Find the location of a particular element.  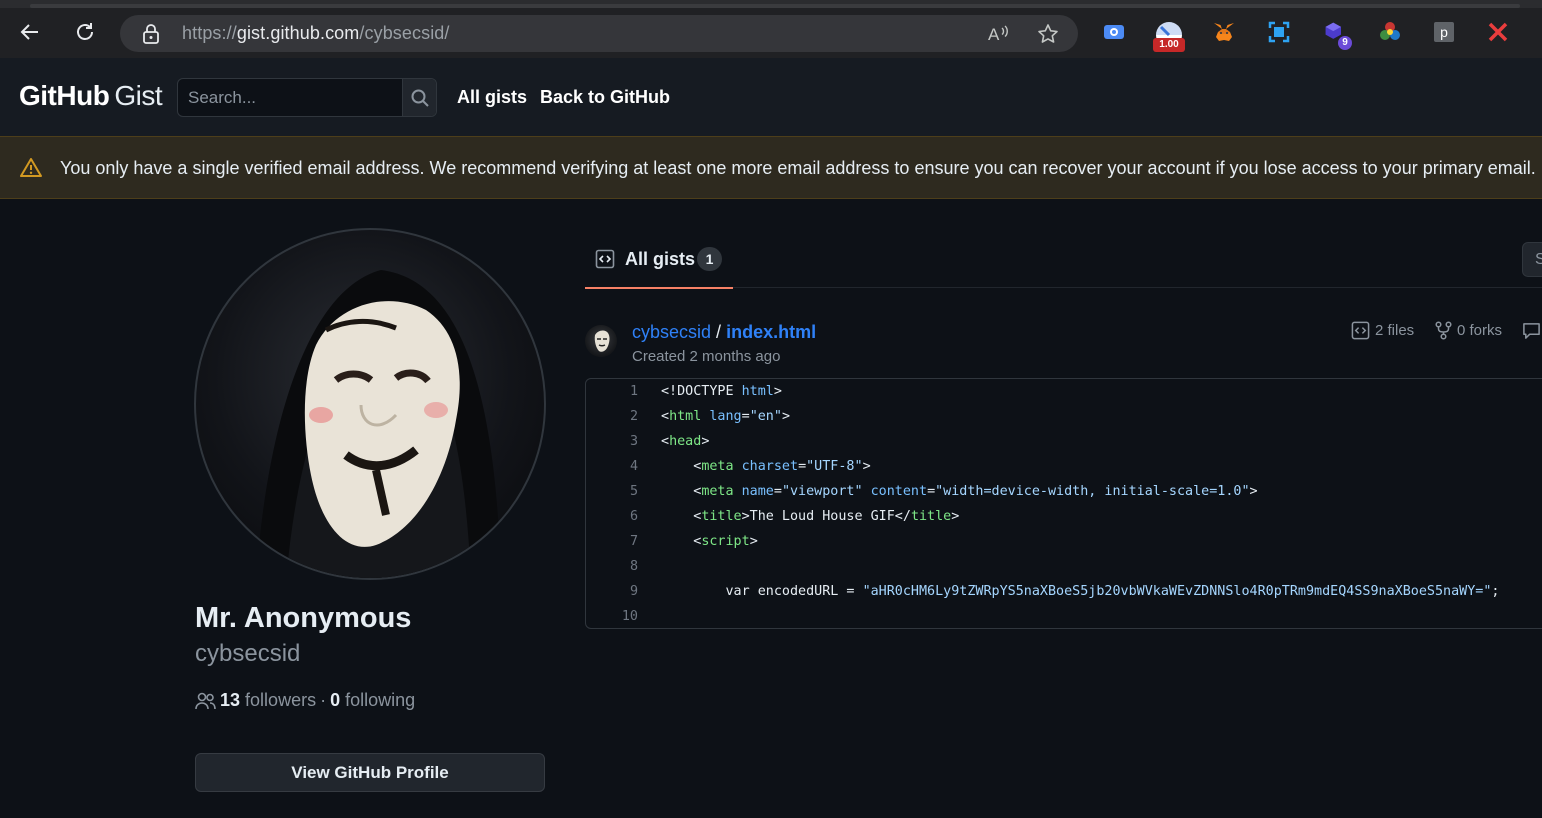

line-number: 1 is located at coordinates (633, 391).